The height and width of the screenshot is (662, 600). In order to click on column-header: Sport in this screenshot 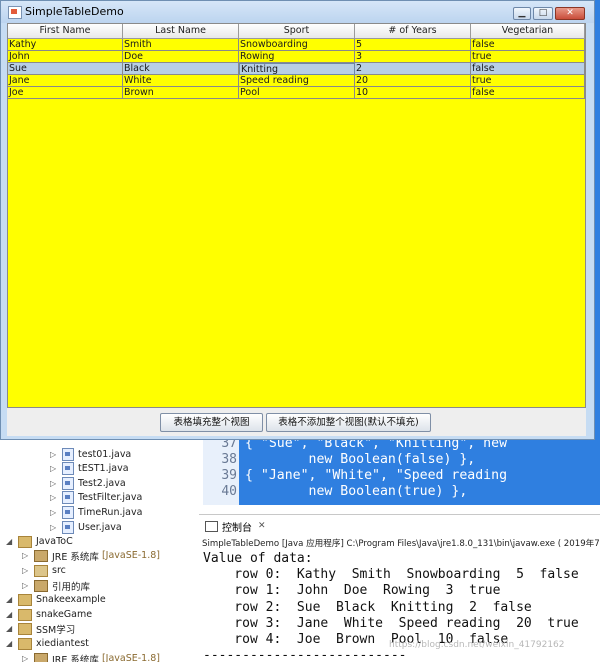, I will do `click(297, 31)`.